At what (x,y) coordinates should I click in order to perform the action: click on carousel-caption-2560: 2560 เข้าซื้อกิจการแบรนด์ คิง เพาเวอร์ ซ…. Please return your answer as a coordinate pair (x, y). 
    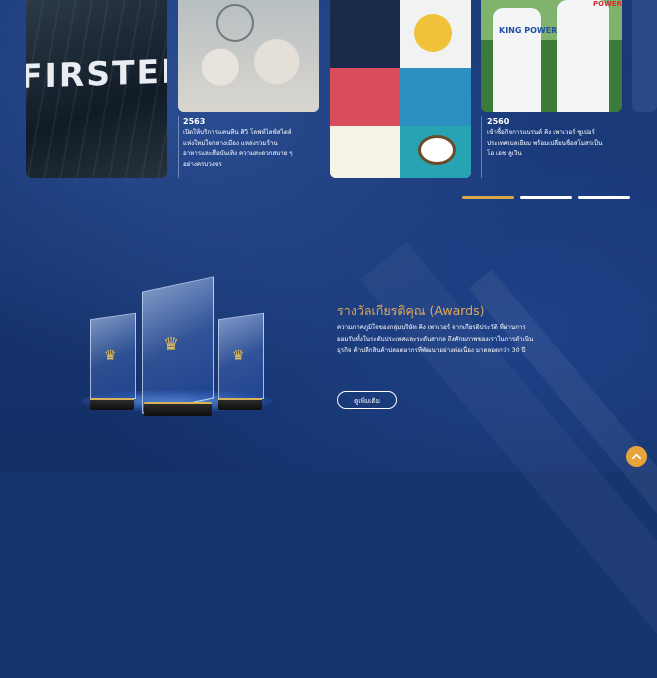
    Looking at the image, I should click on (549, 138).